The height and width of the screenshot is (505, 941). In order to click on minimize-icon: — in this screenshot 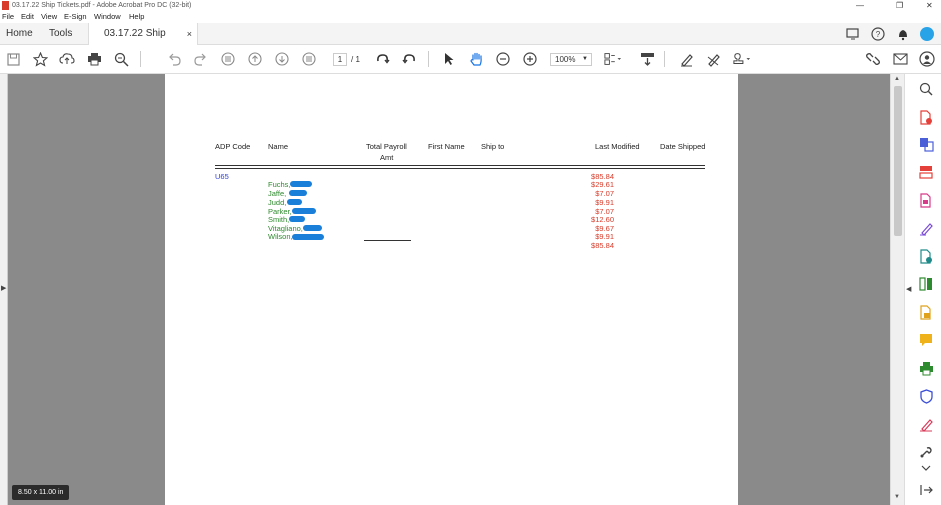, I will do `click(860, 5)`.